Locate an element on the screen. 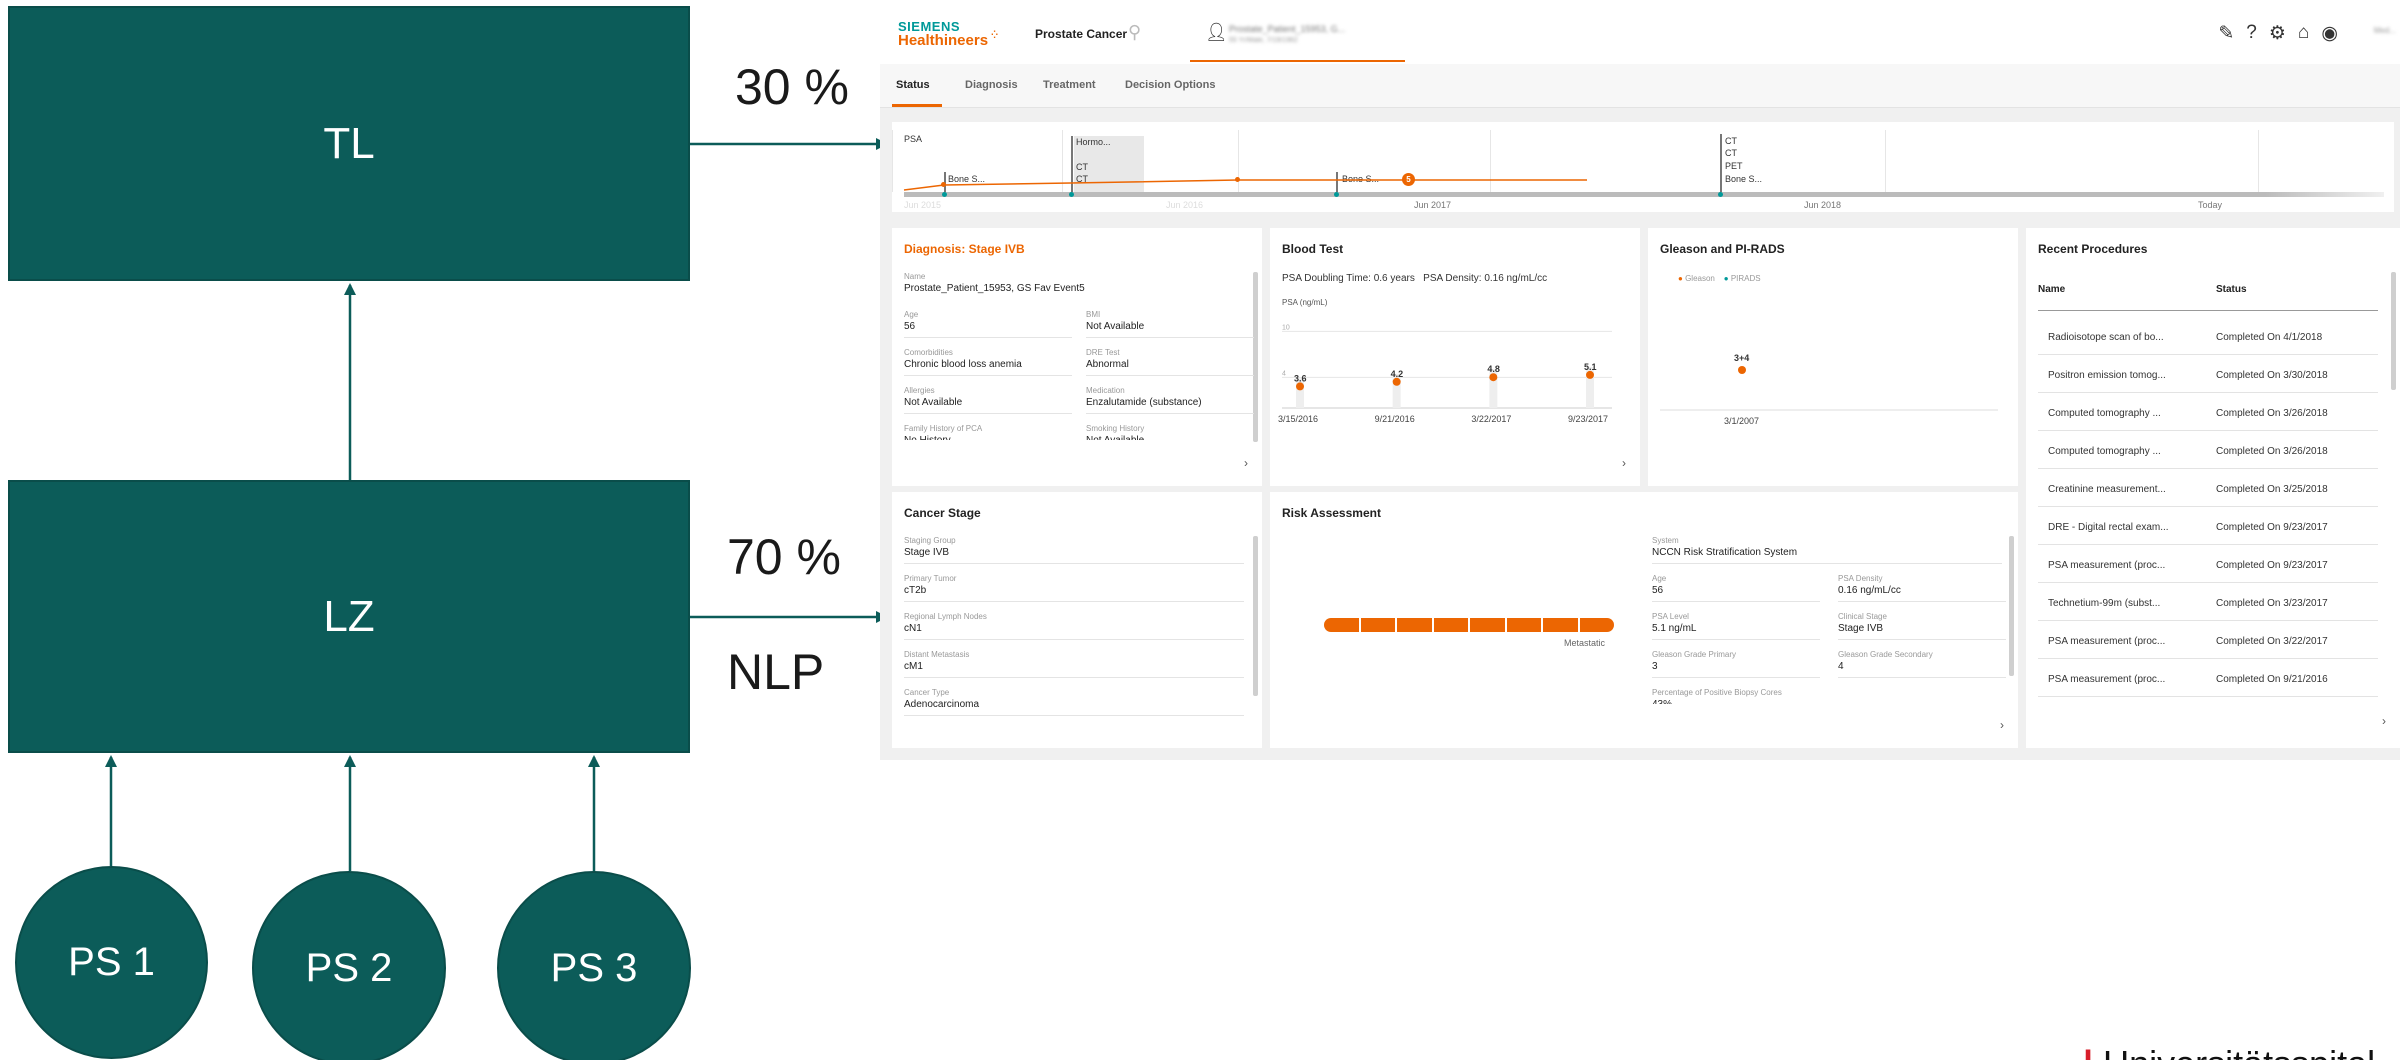 The image size is (2407, 1060). field-label: Allergies is located at coordinates (919, 390).